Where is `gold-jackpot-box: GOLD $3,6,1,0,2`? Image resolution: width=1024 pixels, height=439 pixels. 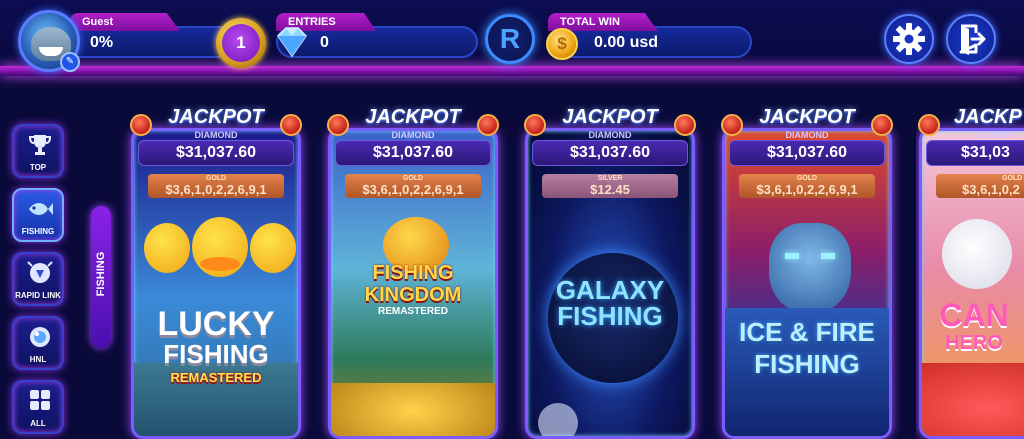
gold-jackpot-box: GOLD $3,6,1,0,2 is located at coordinates (980, 186).